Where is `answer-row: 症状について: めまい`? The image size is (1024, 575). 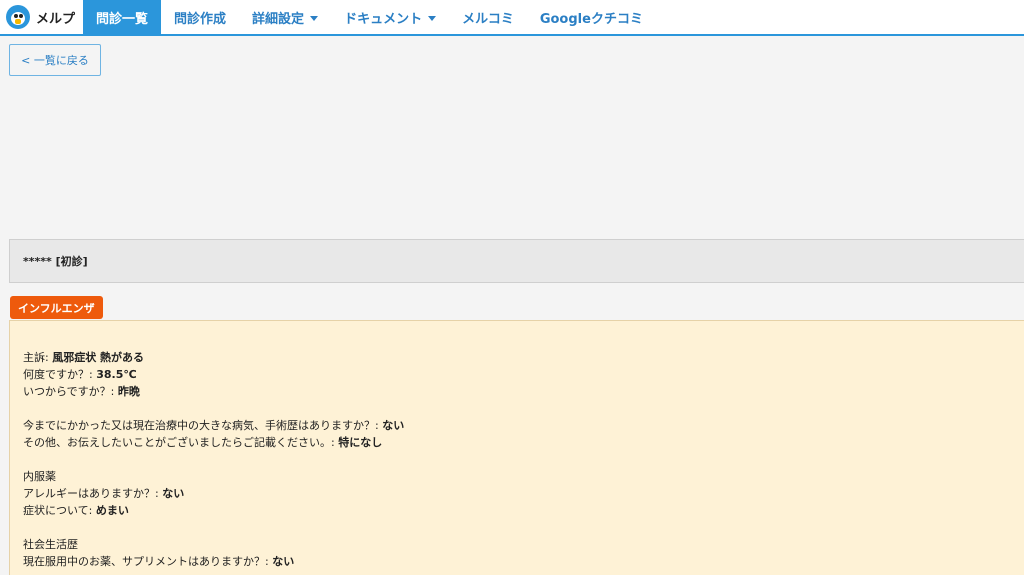
answer-row: 症状について: めまい is located at coordinates (523, 510).